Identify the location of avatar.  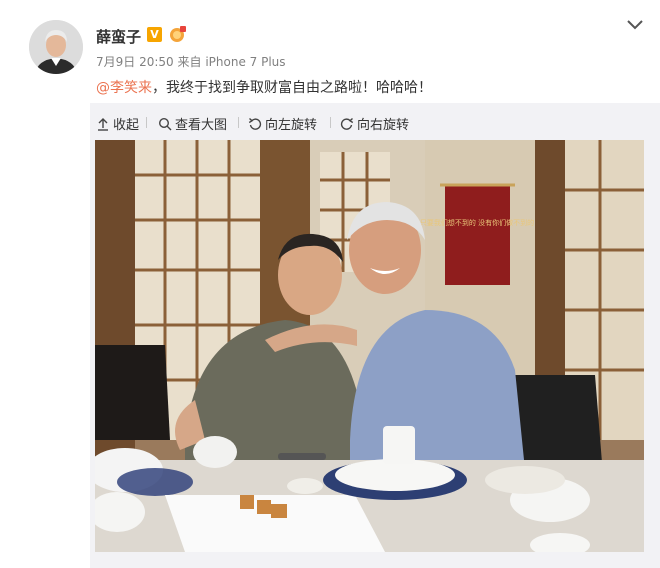
(56, 47).